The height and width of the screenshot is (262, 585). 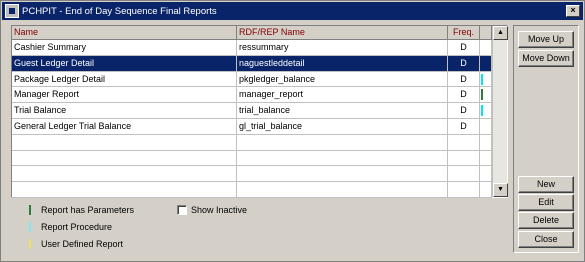 I want to click on new-button: New, so click(x=546, y=184).